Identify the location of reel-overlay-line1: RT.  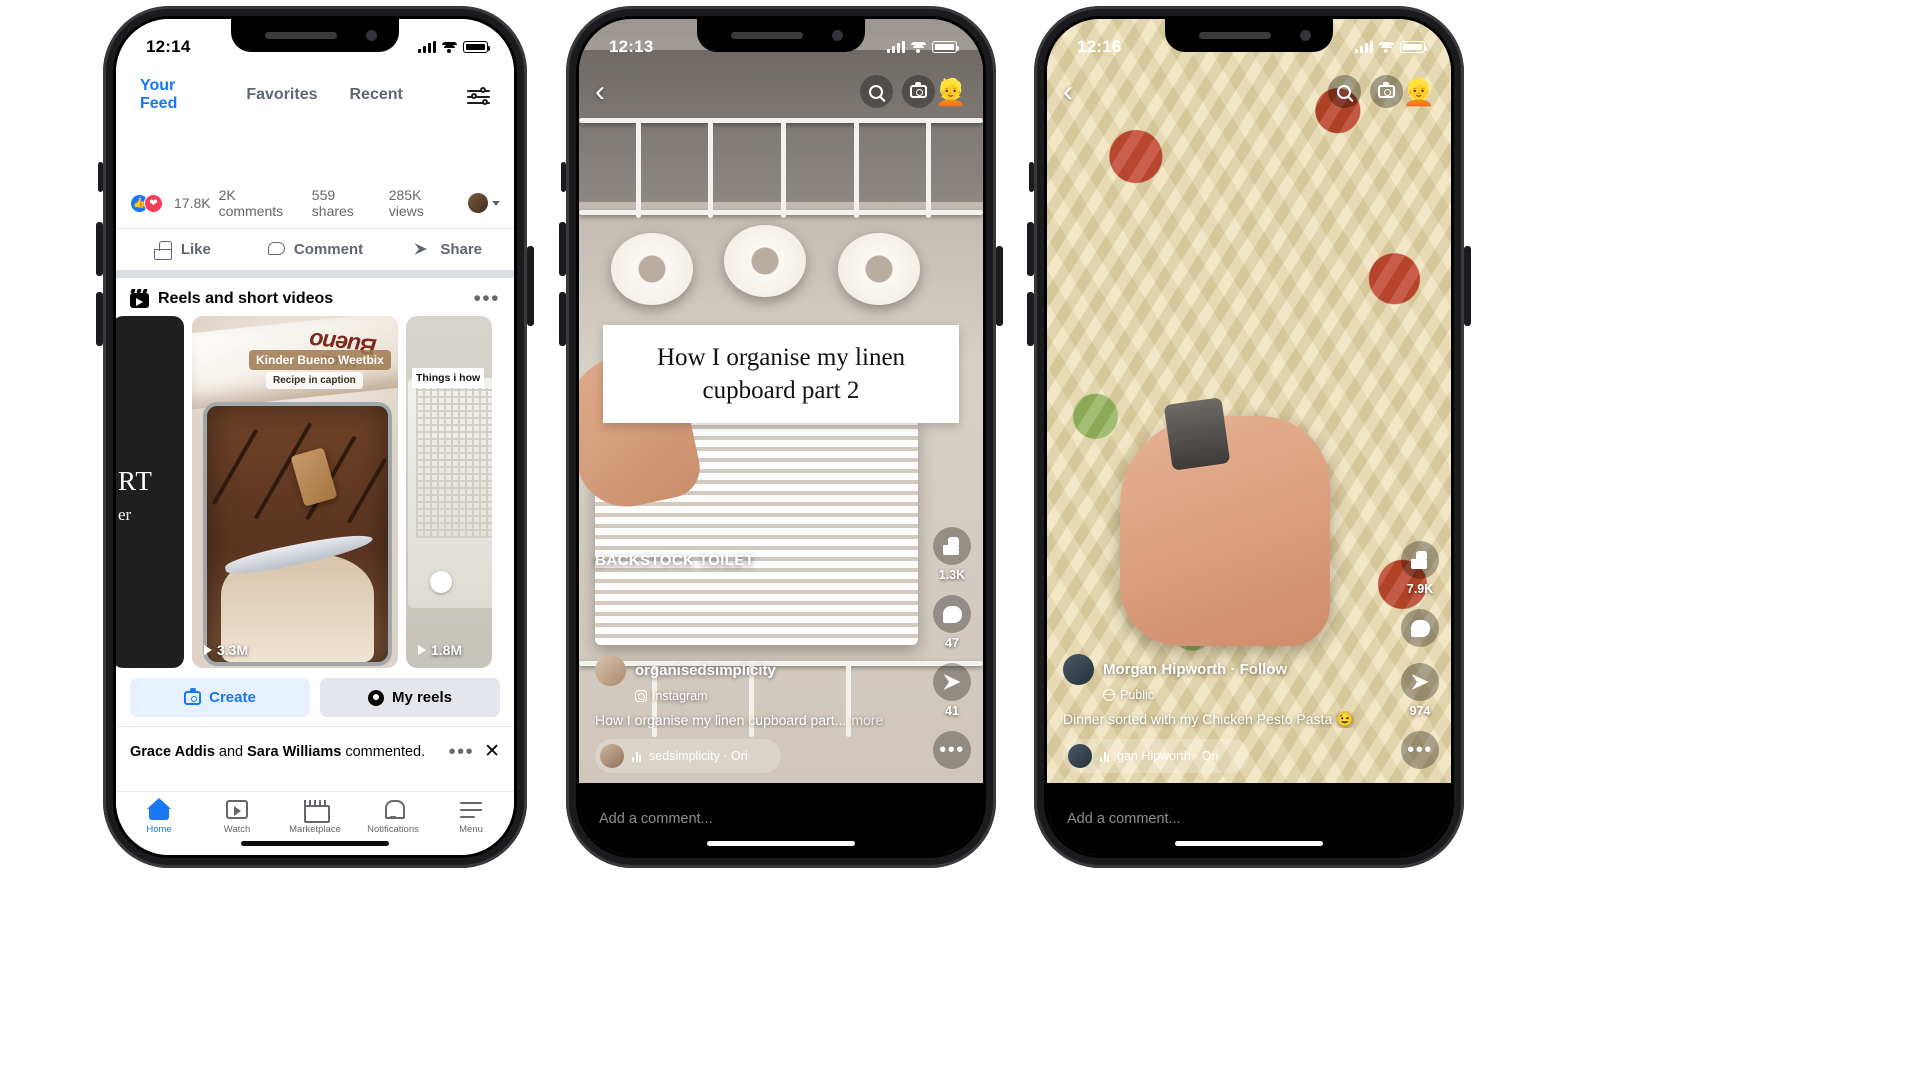
(135, 481).